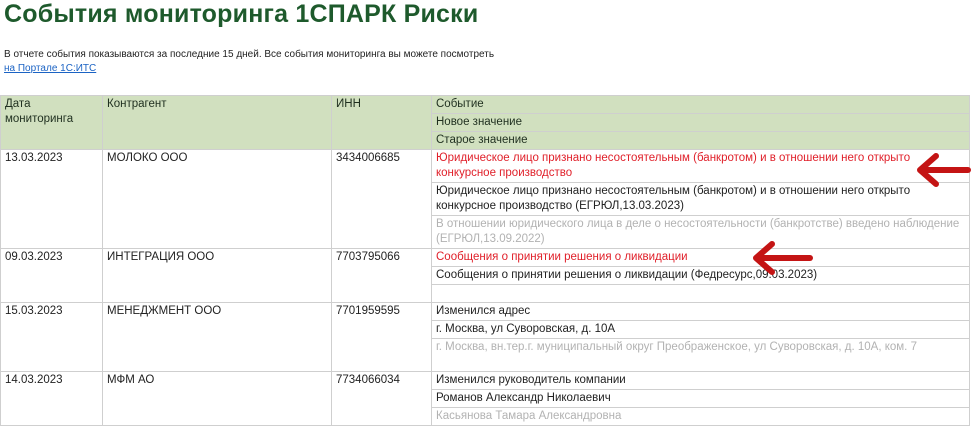 The image size is (974, 426). What do you see at coordinates (700, 140) in the screenshot?
I see `header-old-value: Старое значение` at bounding box center [700, 140].